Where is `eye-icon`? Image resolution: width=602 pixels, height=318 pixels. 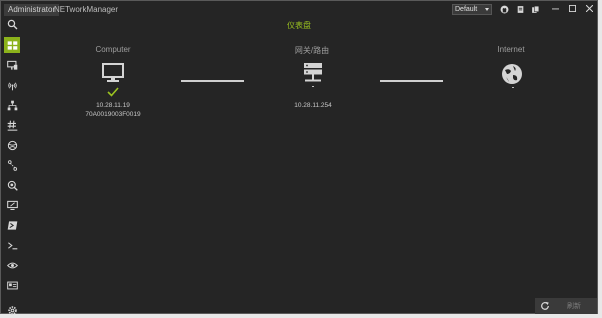
eye-icon is located at coordinates (12, 265).